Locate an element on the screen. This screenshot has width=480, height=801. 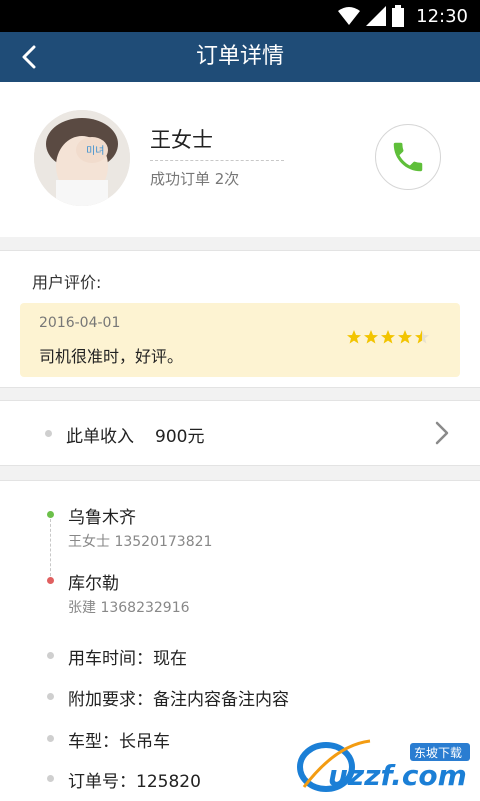
origin-marker is located at coordinates (50, 514).